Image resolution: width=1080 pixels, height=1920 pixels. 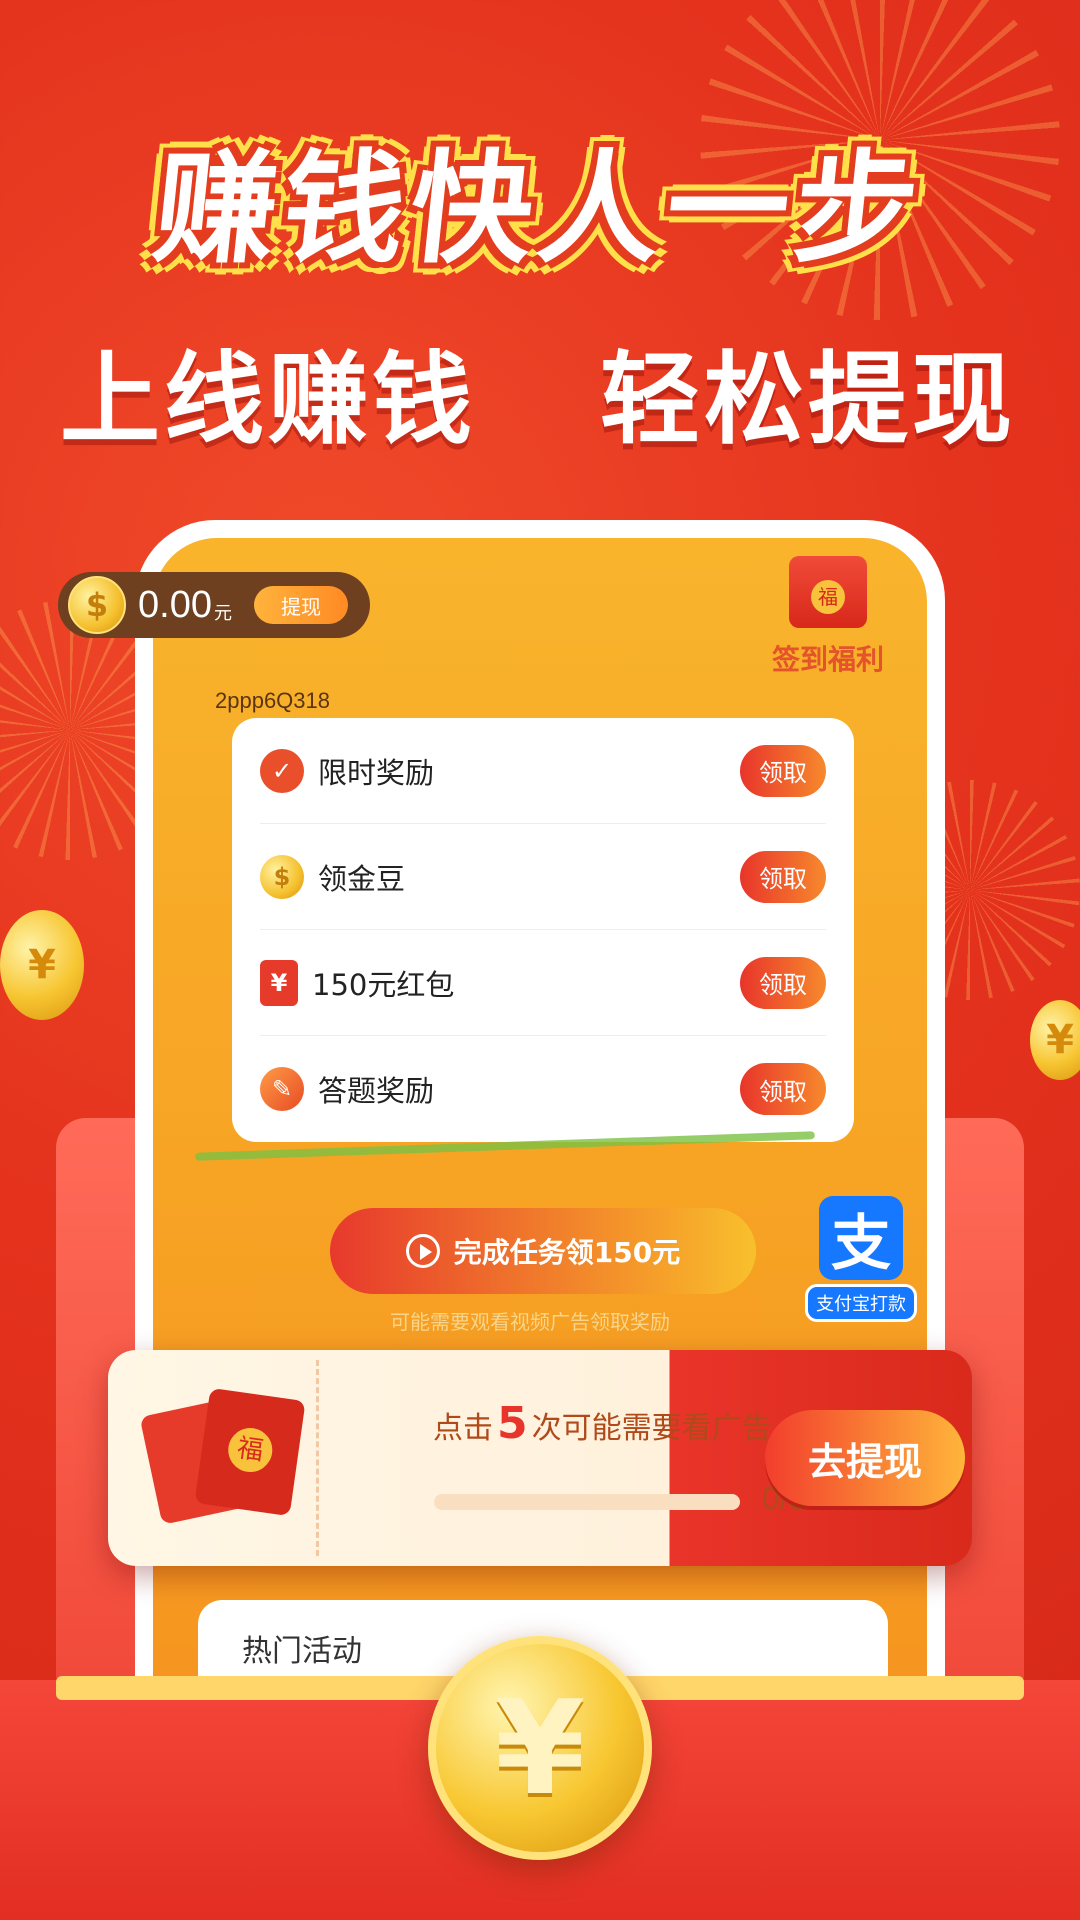 I want to click on user-id: 2ppp6Q318, so click(x=272, y=700).